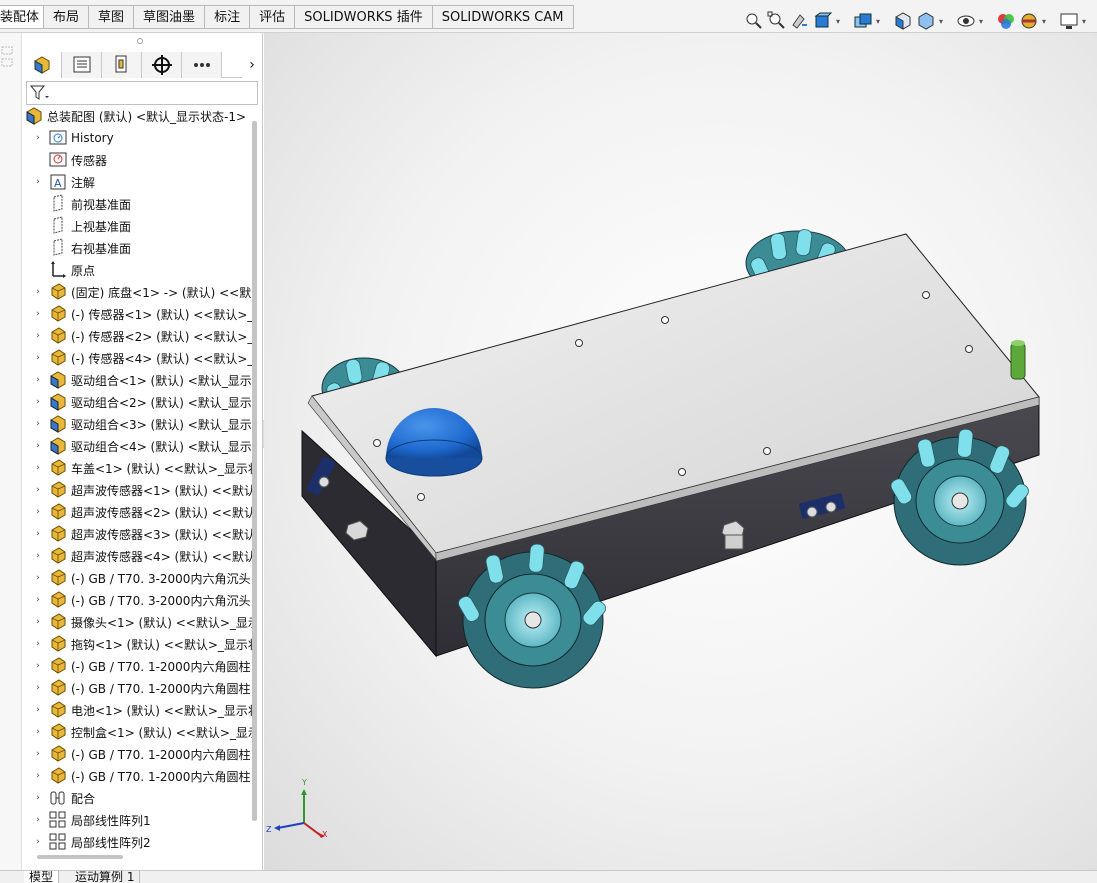  I want to click on tree-item: › 车盖<1> (默认) <<默认>_显示状, so click(143, 468).